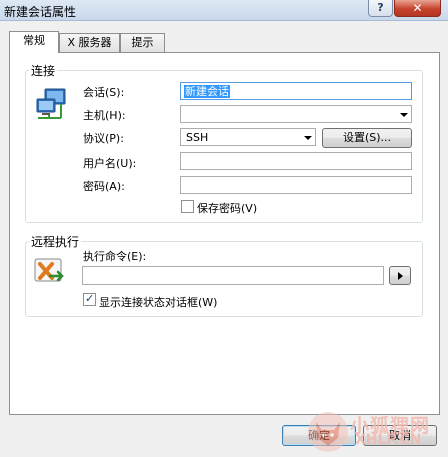 Image resolution: width=448 pixels, height=457 pixels. Describe the element at coordinates (34, 42) in the screenshot. I see `tab-general: 常规` at that location.